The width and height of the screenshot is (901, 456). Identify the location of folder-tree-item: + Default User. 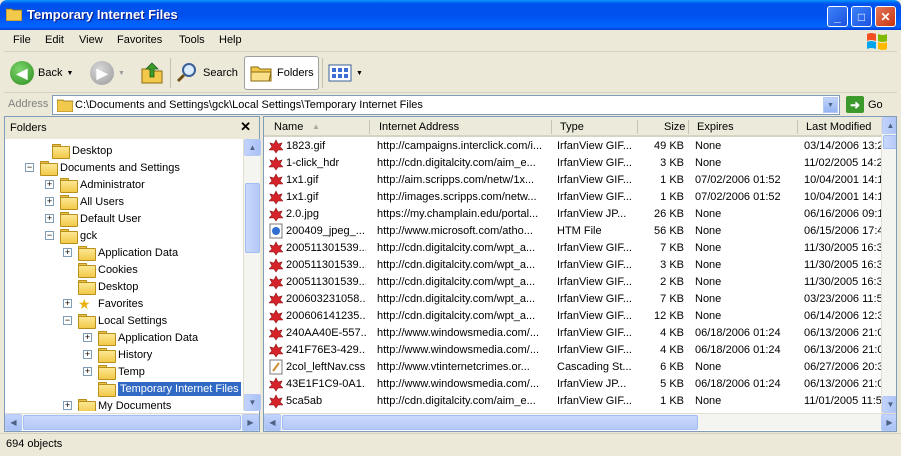
(93, 218).